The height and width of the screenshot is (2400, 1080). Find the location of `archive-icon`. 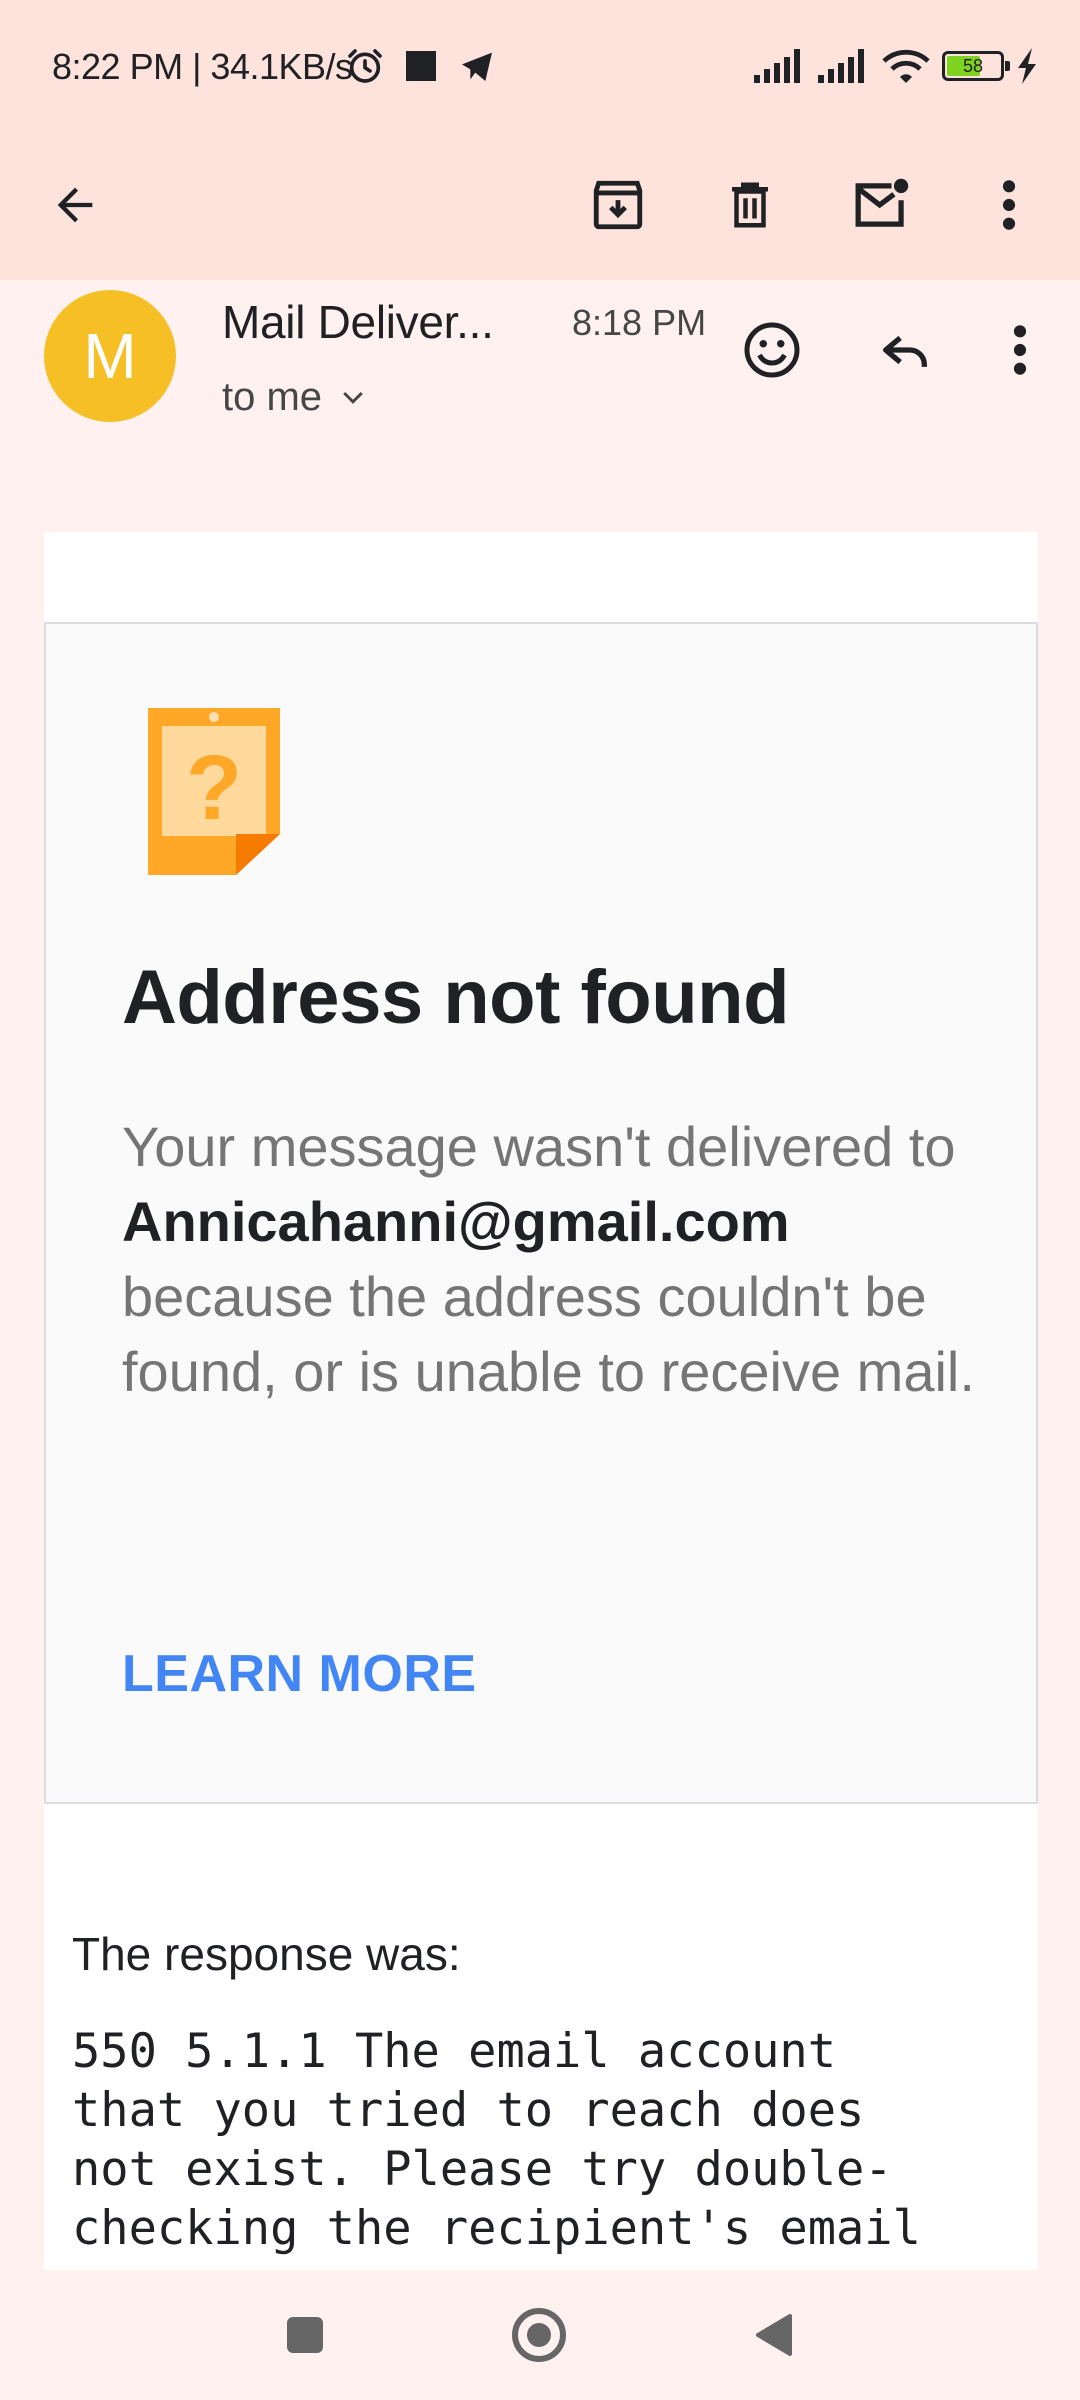

archive-icon is located at coordinates (618, 205).